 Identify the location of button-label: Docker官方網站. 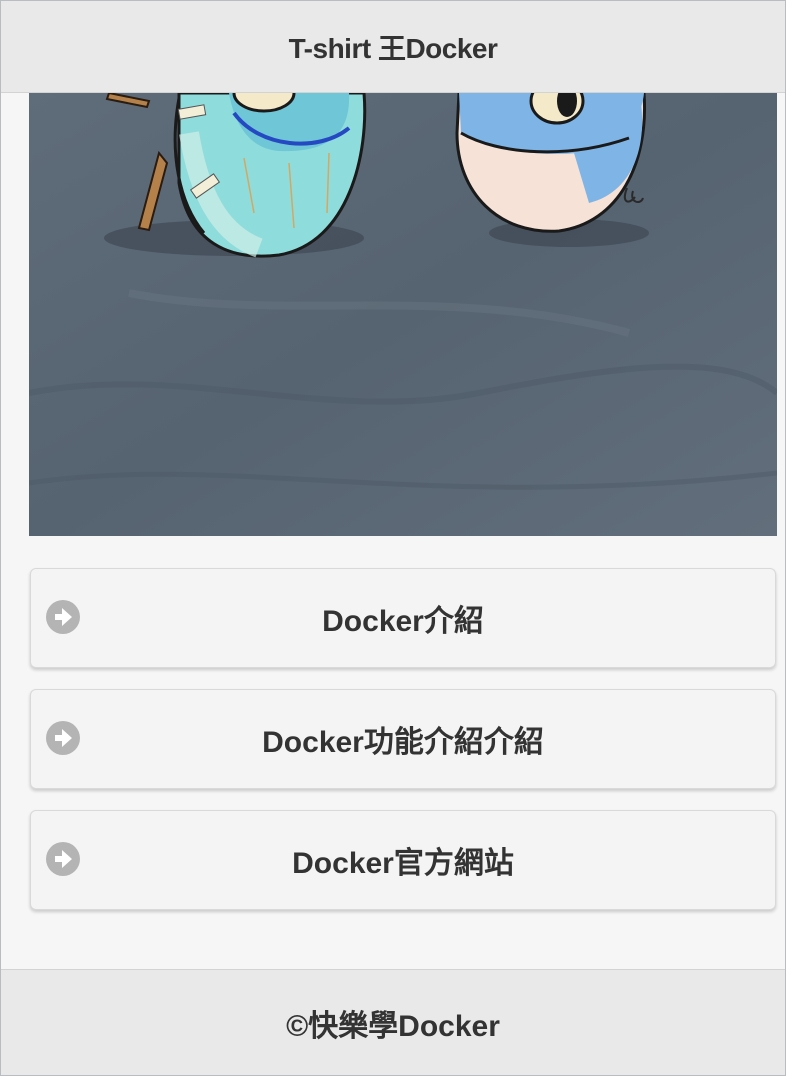
(403, 863).